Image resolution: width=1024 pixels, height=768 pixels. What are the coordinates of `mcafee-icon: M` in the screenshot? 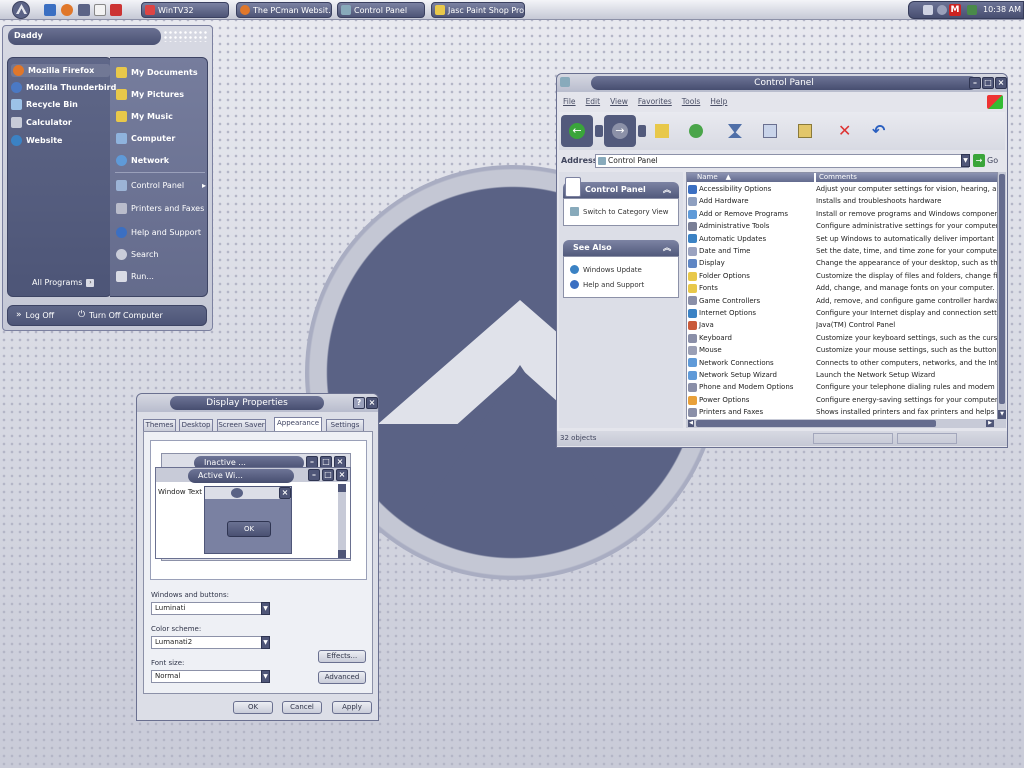 It's located at (955, 10).